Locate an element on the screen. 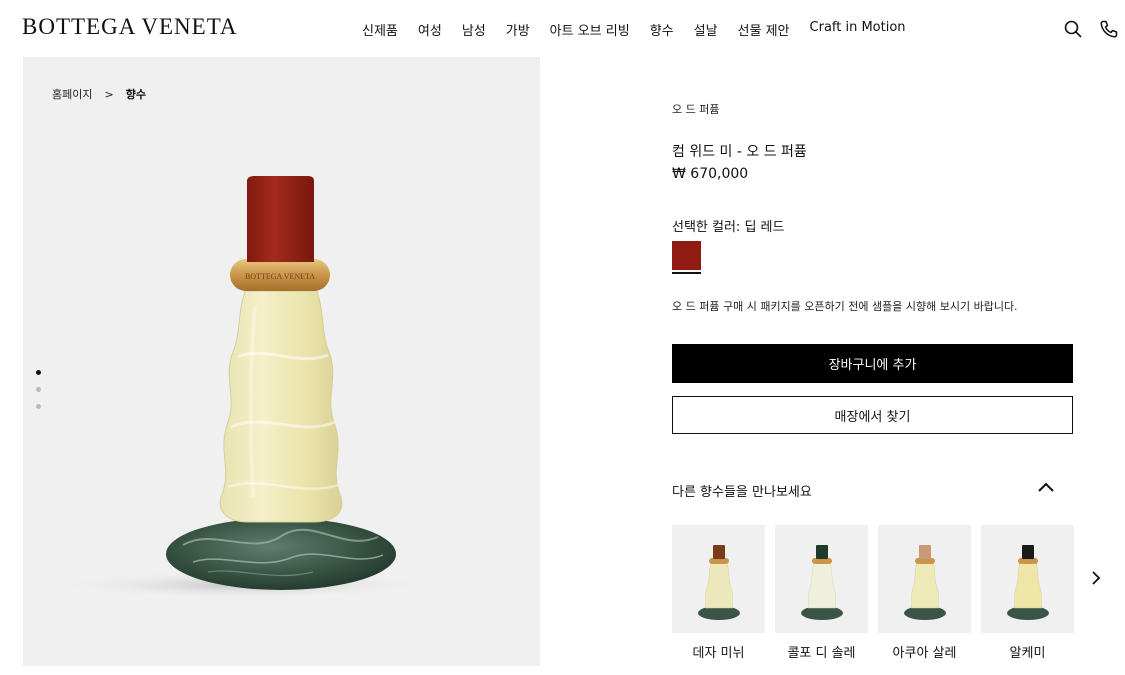  related-products: 데자 미뉘 콜포 디 솔레 아쿠아 살레 알케미 is located at coordinates (873, 593).